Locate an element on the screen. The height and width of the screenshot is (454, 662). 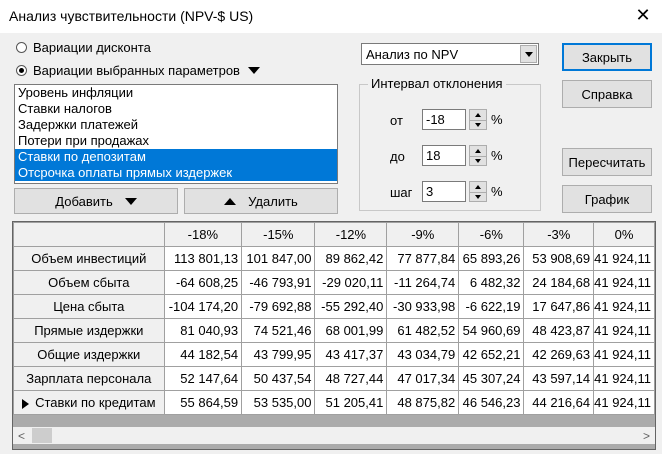
table-cell: 24 184,68 is located at coordinates (559, 282).